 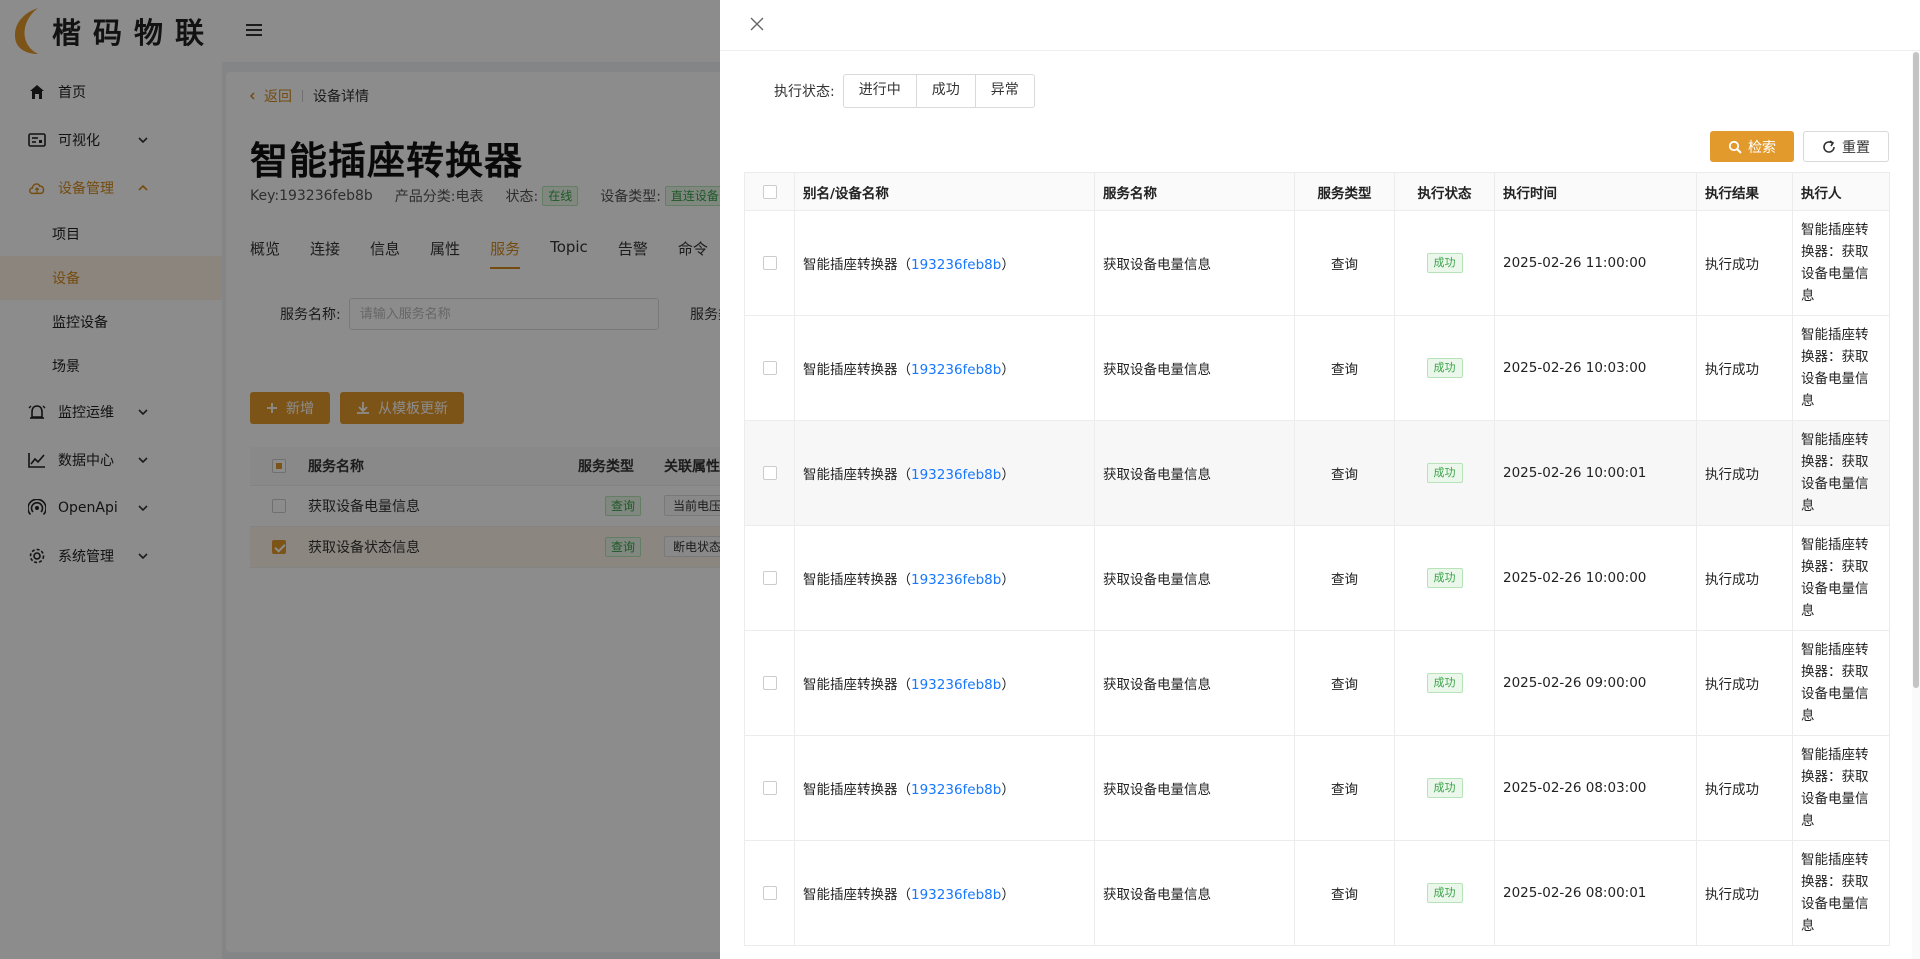 I want to click on column-header: 服务类型, so click(x=1344, y=191).